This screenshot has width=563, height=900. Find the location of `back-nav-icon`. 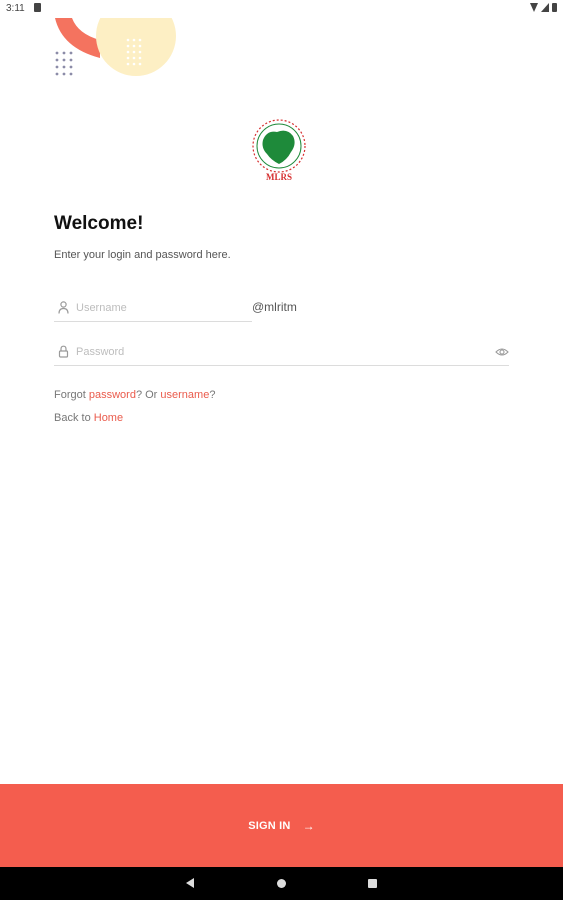

back-nav-icon is located at coordinates (190, 883).